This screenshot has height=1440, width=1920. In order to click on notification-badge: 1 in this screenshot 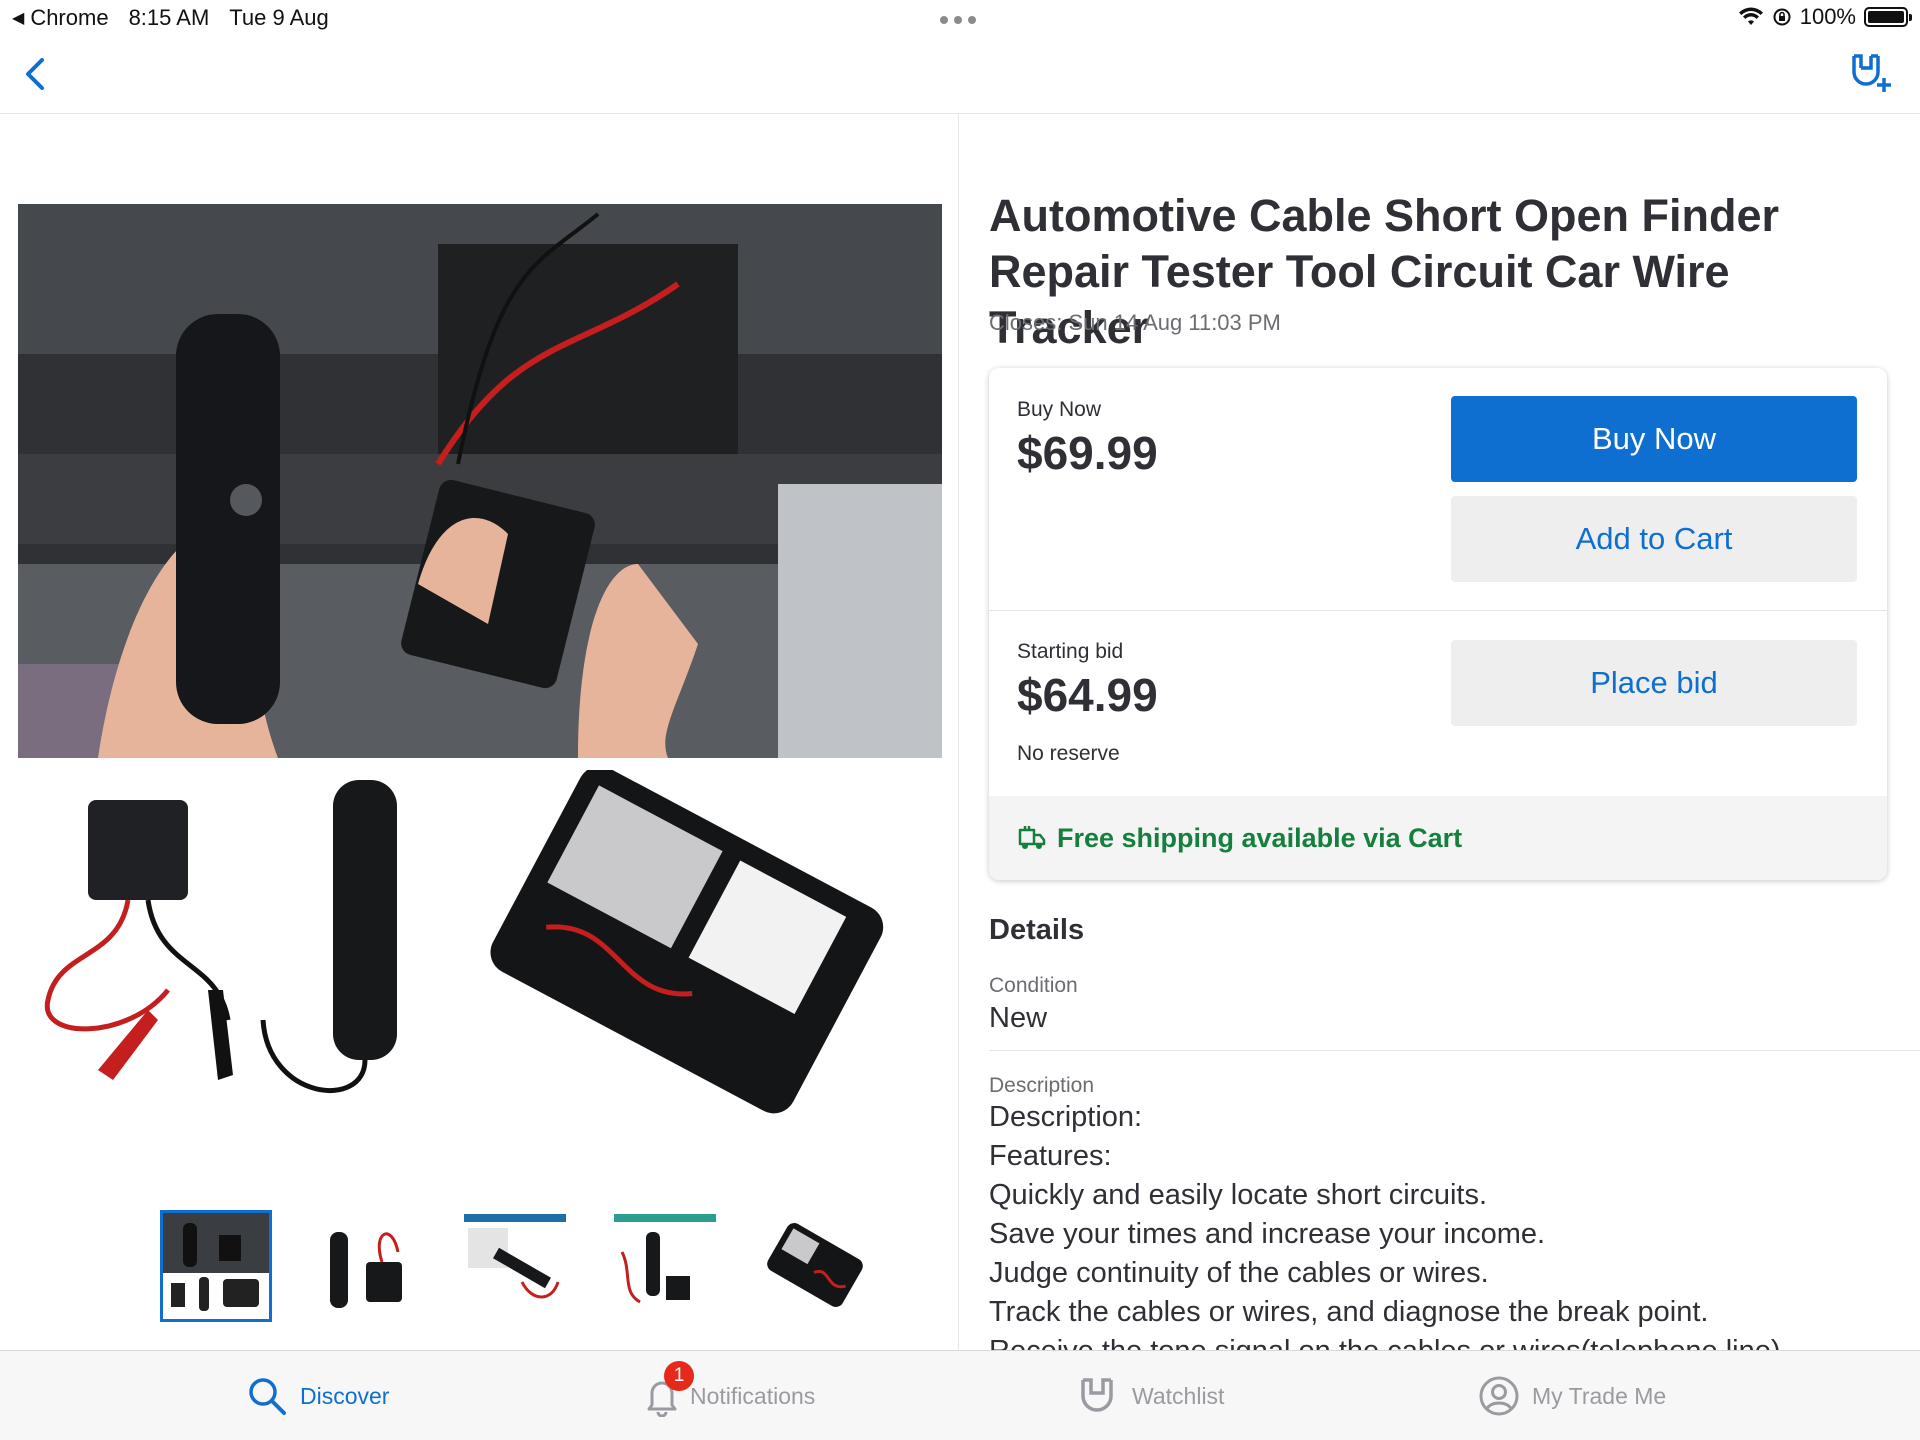, I will do `click(679, 1376)`.